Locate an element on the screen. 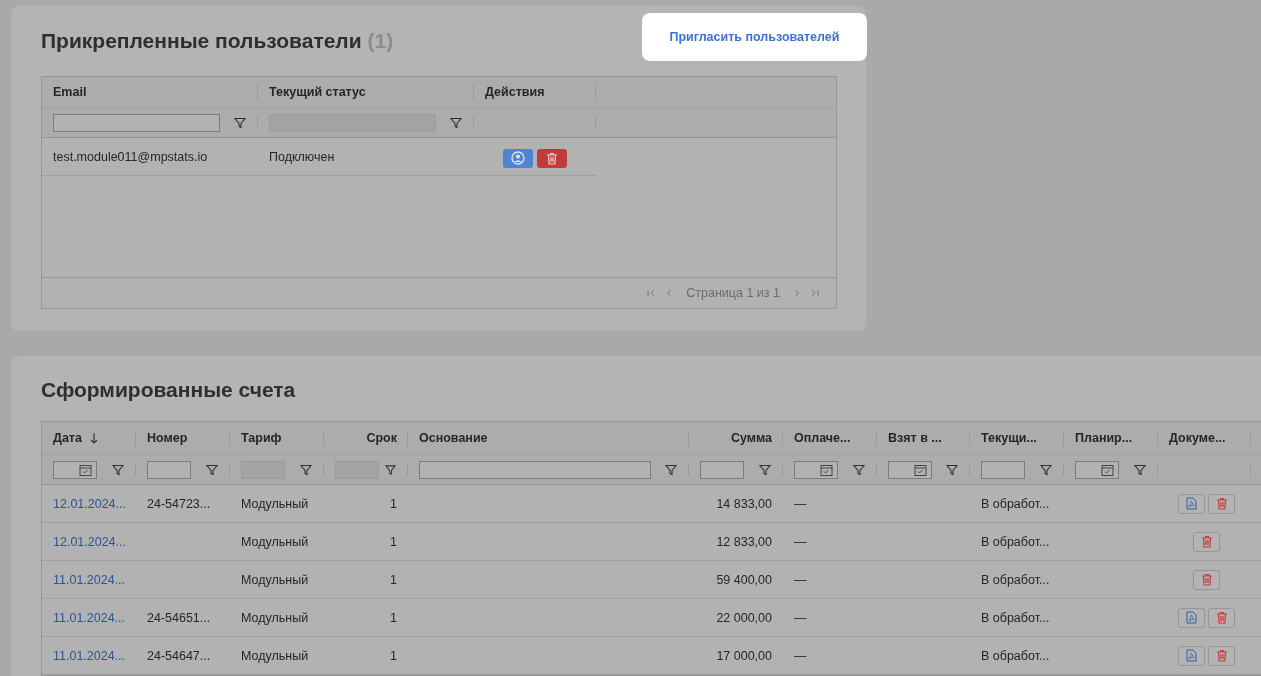  column-header: Тариф is located at coordinates (261, 438).